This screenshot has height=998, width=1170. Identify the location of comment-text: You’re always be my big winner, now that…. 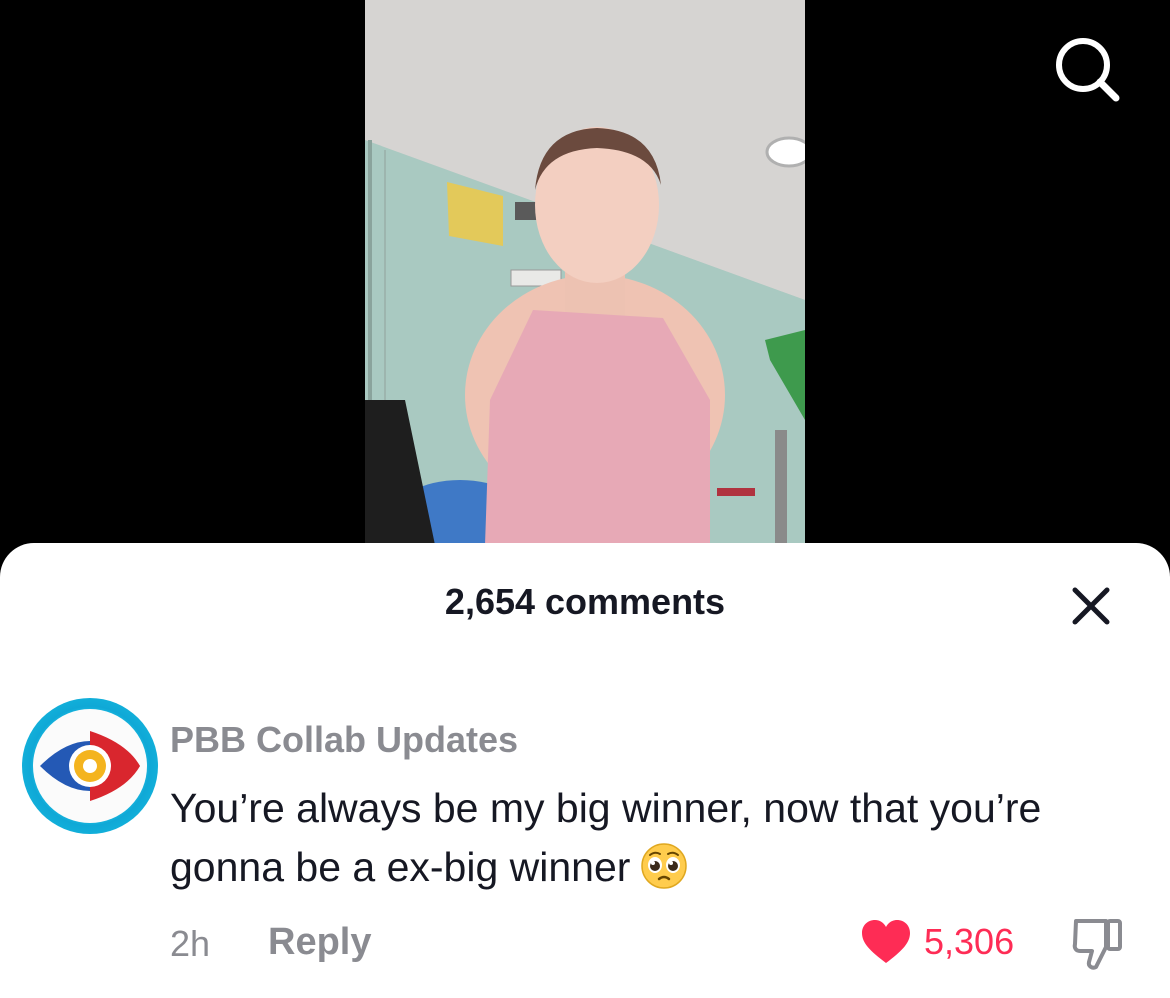
(620, 838).